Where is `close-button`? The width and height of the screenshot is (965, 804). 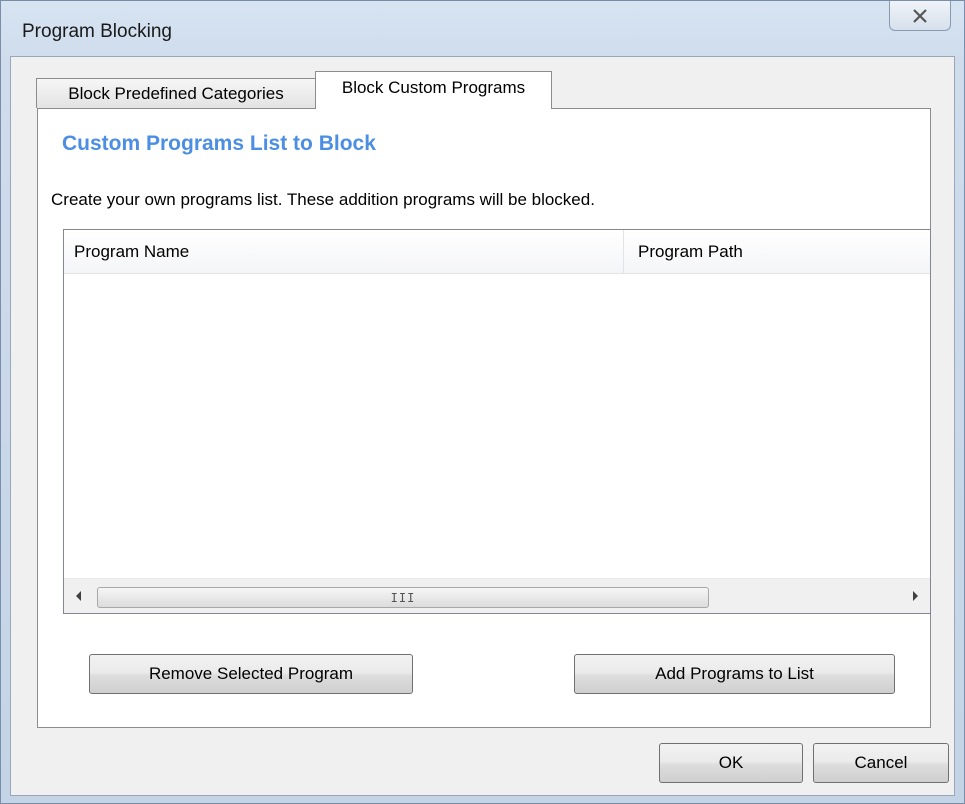
close-button is located at coordinates (920, 16).